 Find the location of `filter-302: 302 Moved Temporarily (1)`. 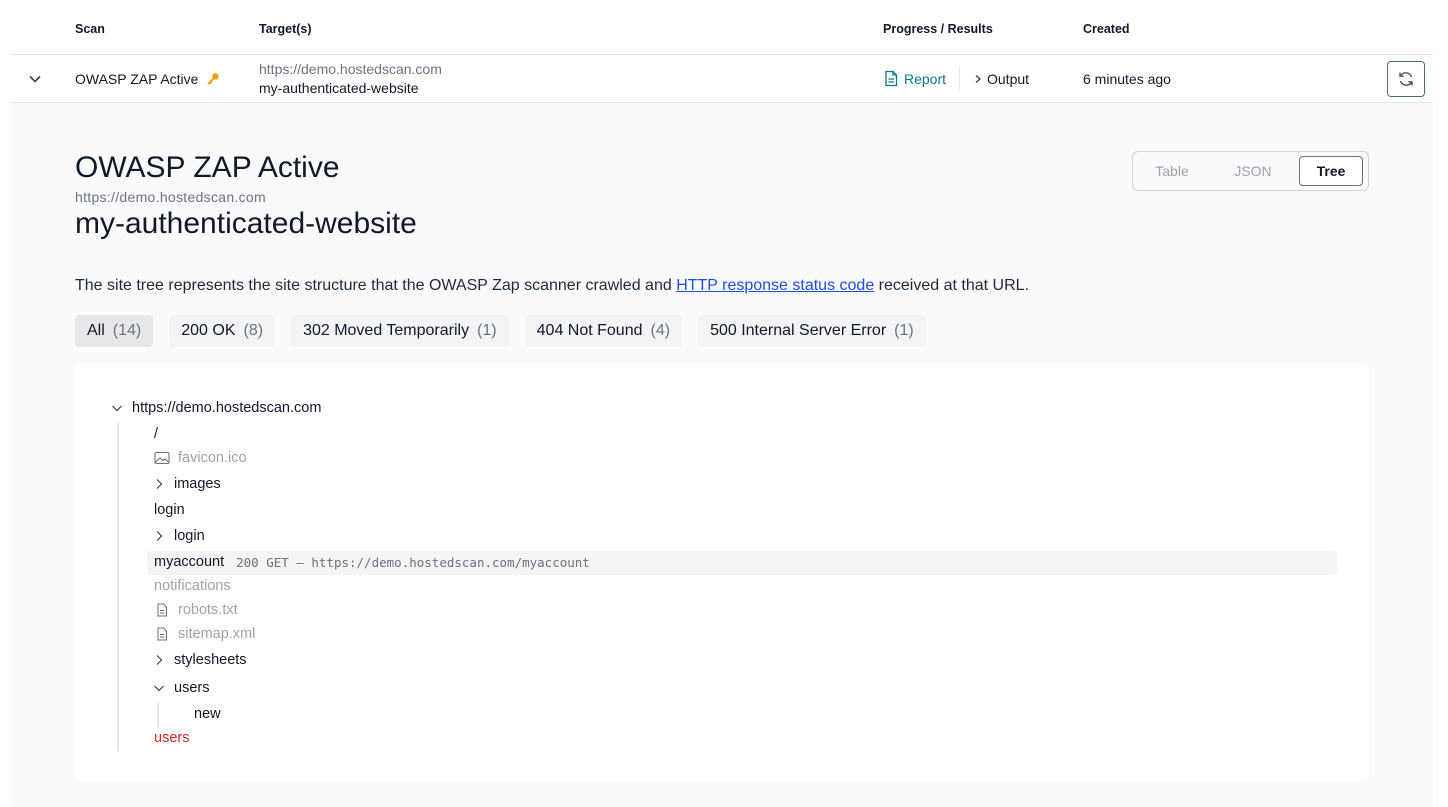

filter-302: 302 Moved Temporarily (1) is located at coordinates (400, 331).